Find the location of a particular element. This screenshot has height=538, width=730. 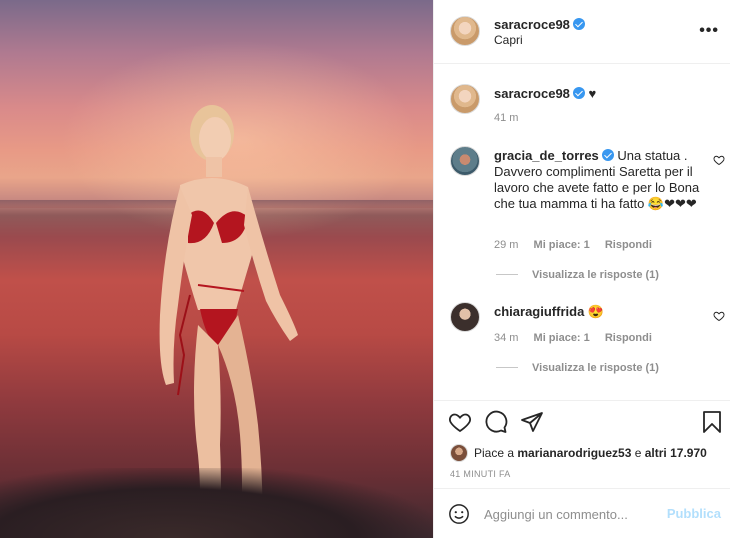

author-avatar is located at coordinates (465, 31).